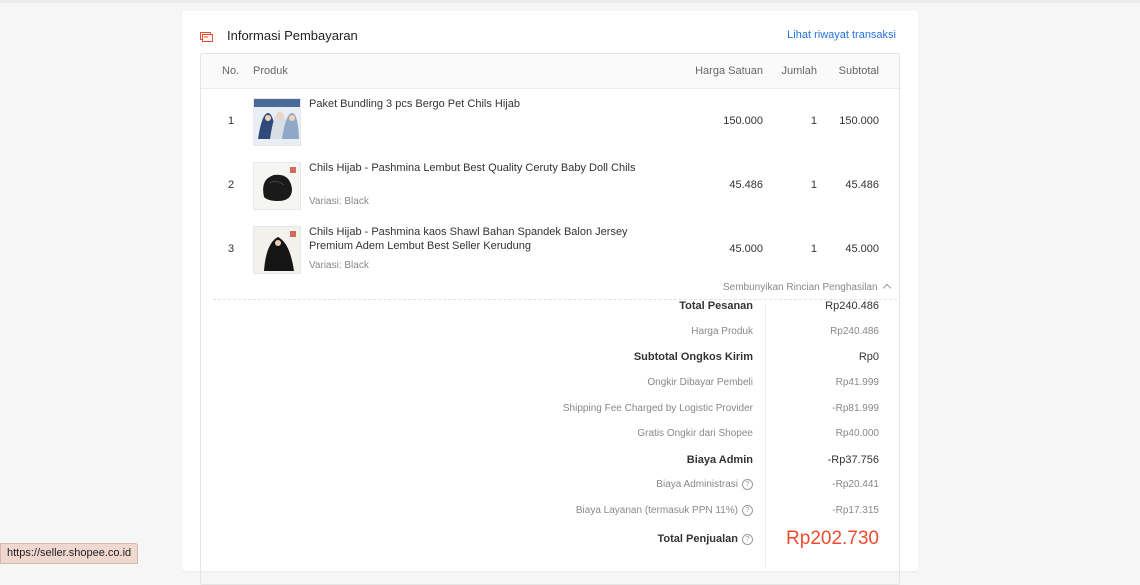 The height and width of the screenshot is (585, 1140). Describe the element at coordinates (231, 121) in the screenshot. I see `row-number: 1` at that location.